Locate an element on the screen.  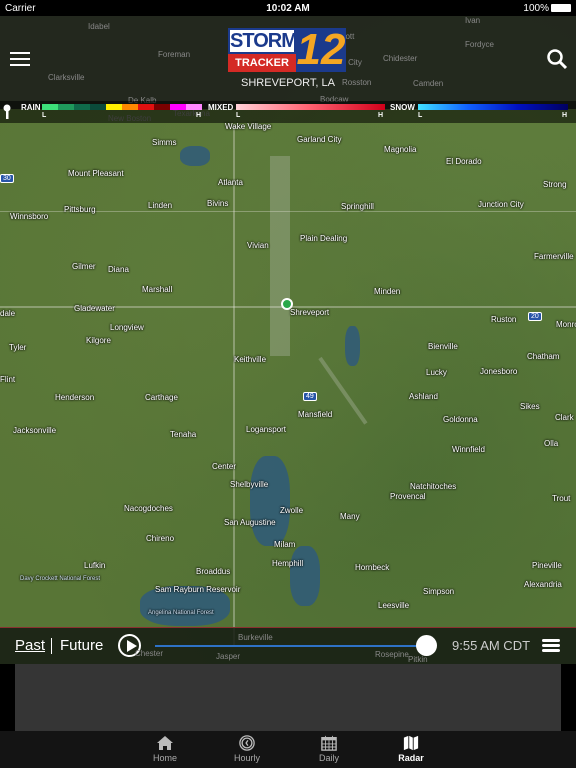
storm-tracker-12-logo: STORM TRACKER 12 is located at coordinates (287, 49).